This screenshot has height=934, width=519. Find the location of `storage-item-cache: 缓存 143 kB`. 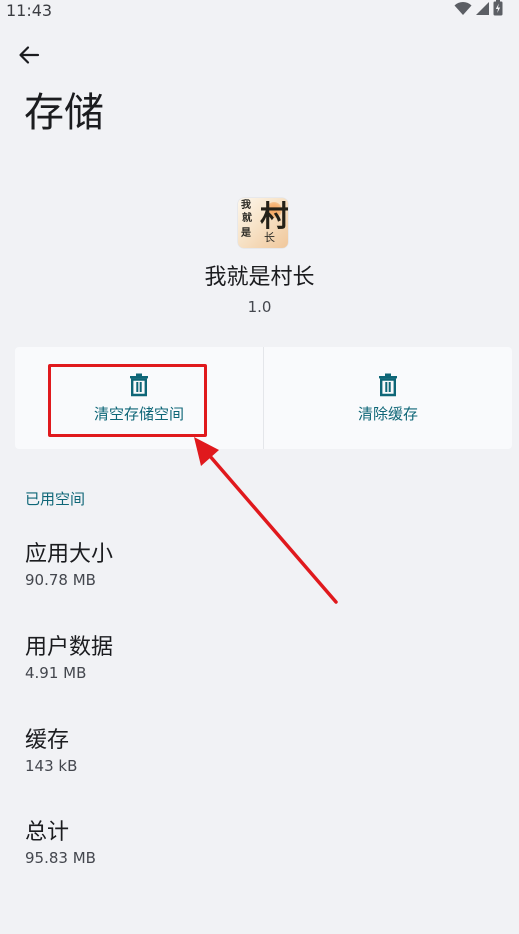

storage-item-cache: 缓存 143 kB is located at coordinates (260, 751).